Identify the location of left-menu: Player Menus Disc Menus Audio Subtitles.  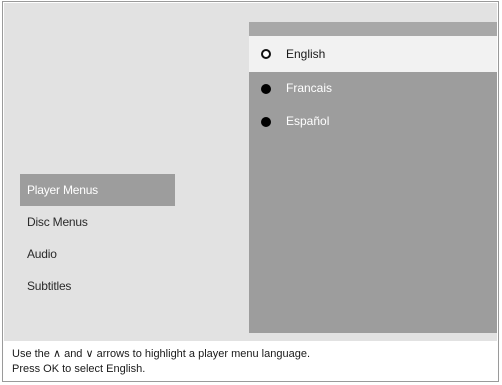
(100, 238).